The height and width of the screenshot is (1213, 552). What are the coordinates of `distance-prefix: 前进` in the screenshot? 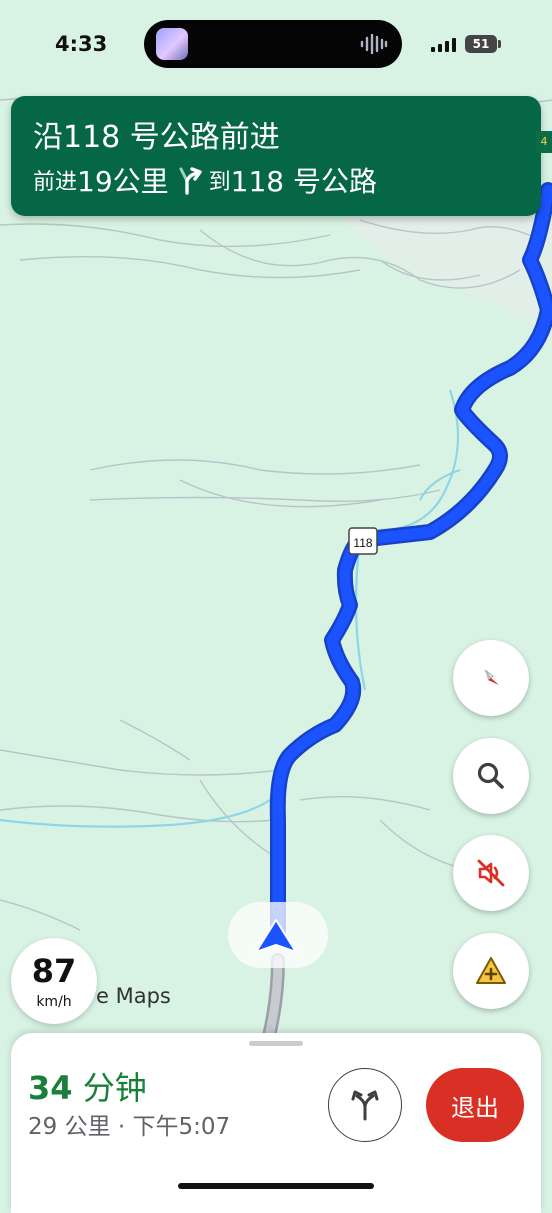 It's located at (55, 182).